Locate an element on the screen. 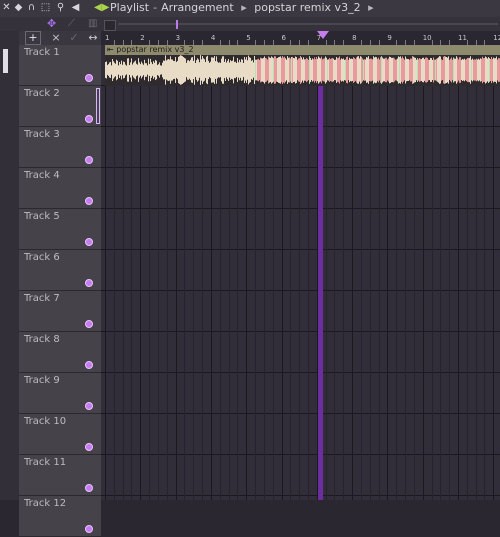 The image size is (500, 537). add-track-button: + is located at coordinates (33, 38).